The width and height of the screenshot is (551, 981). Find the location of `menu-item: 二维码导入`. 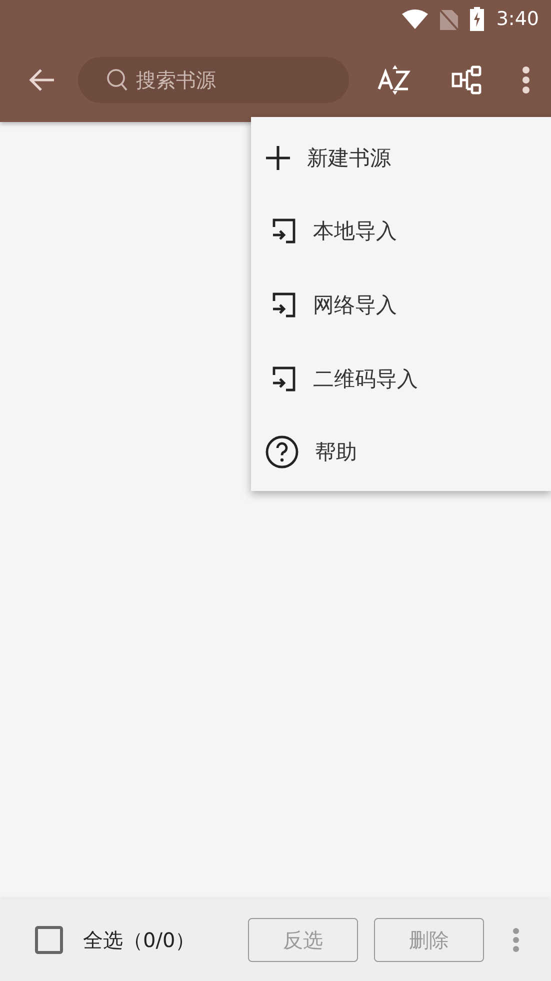

menu-item: 二维码导入 is located at coordinates (401, 379).